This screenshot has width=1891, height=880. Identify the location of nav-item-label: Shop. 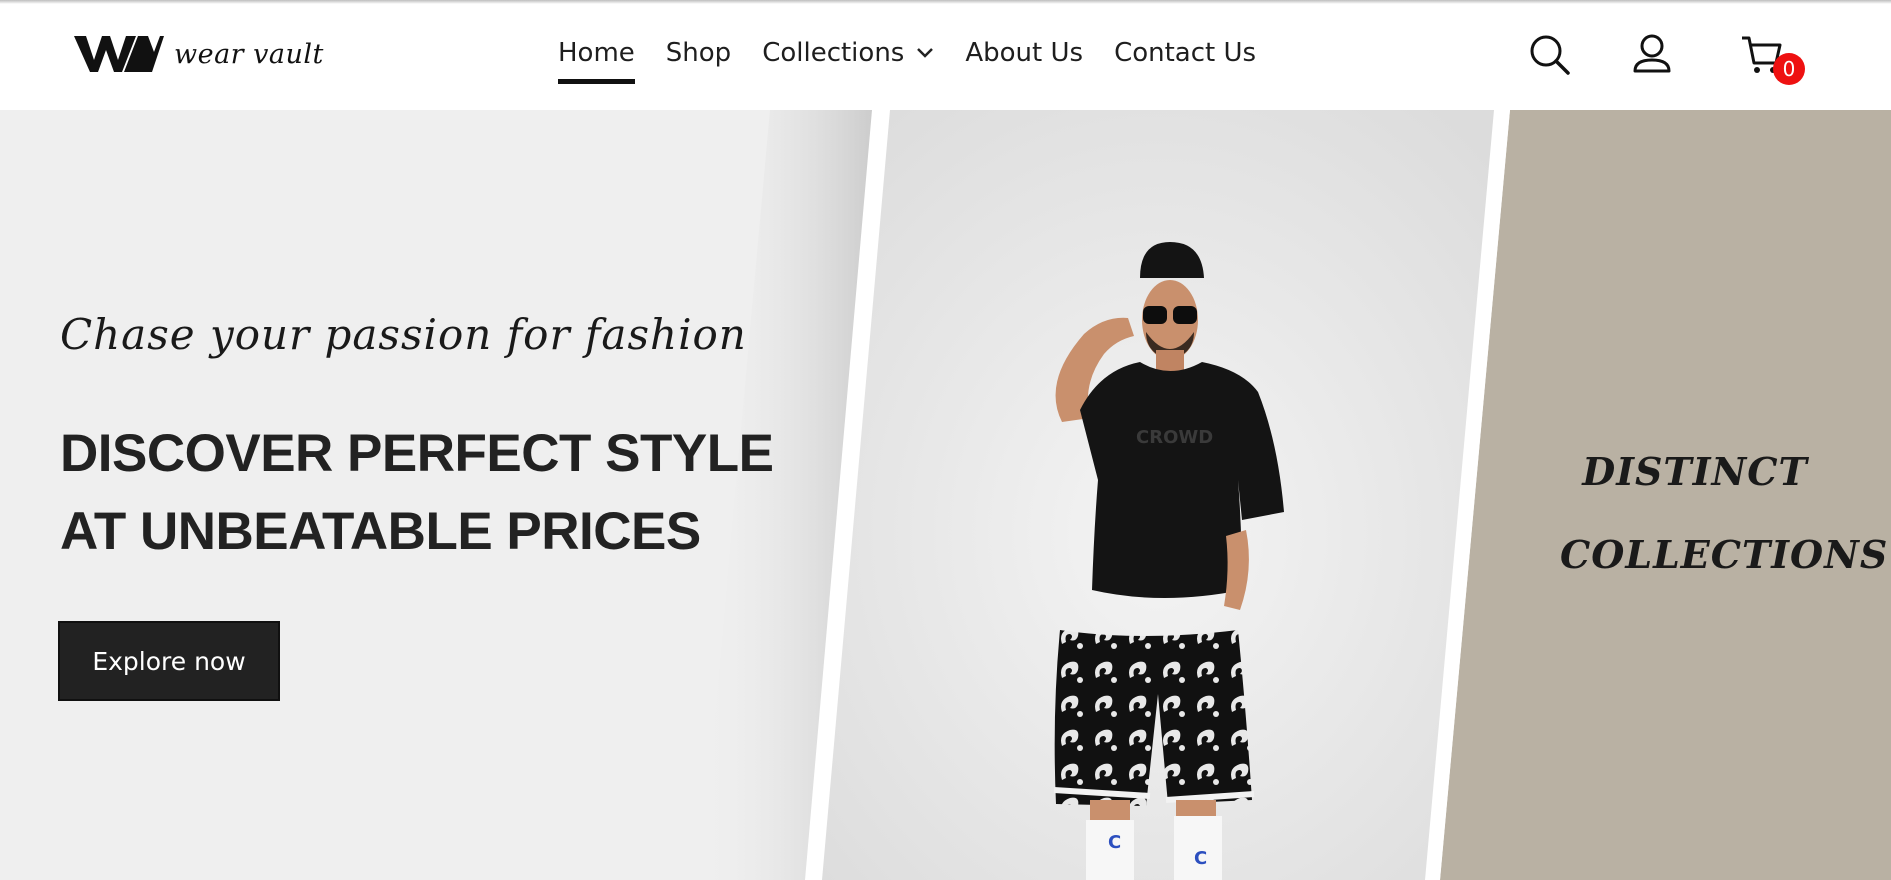
(698, 53).